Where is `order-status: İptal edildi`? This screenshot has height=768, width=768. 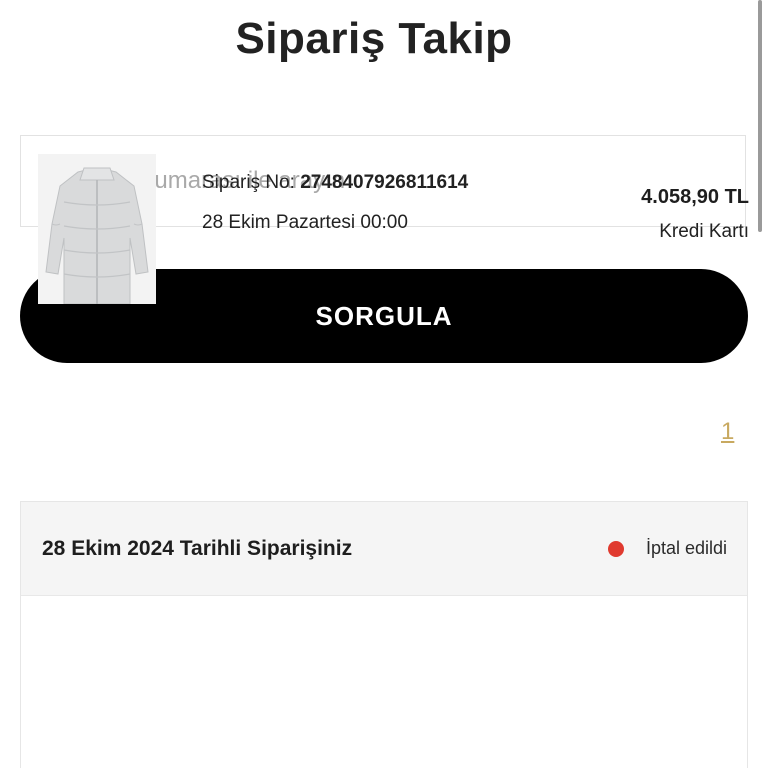
order-status: İptal edildi is located at coordinates (667, 548).